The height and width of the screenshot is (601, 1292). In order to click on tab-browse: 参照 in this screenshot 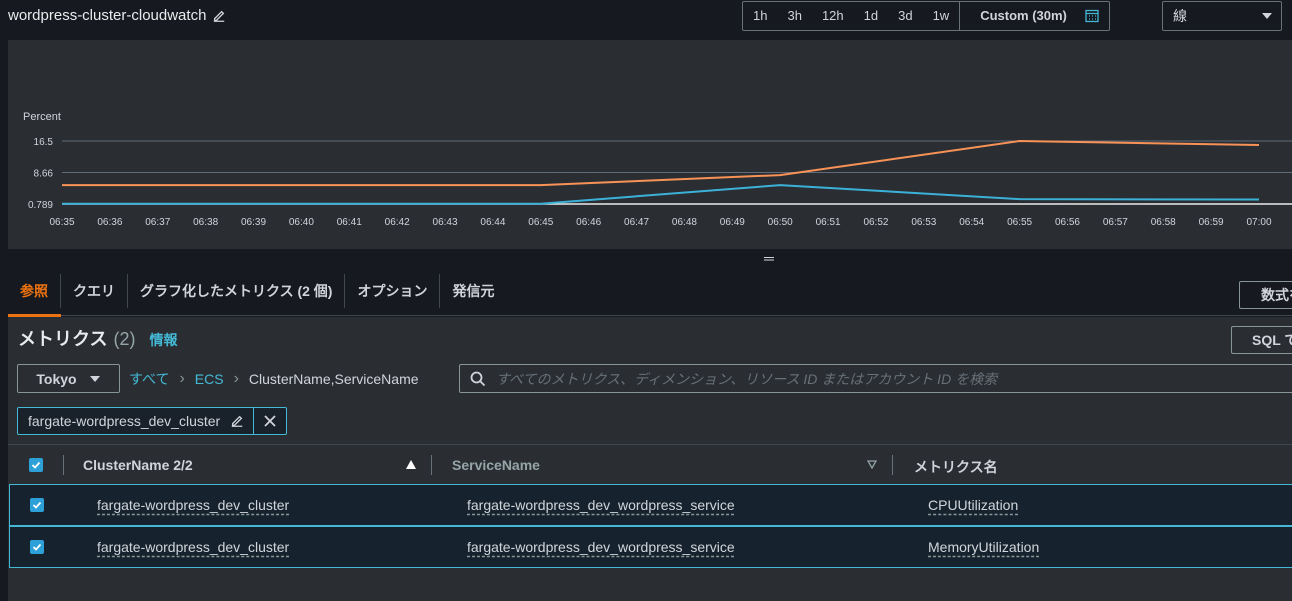, I will do `click(34, 295)`.